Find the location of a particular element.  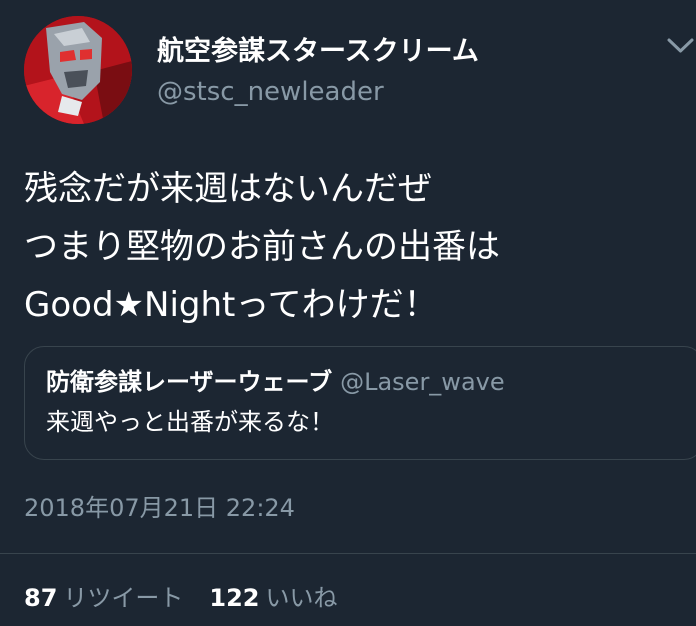

likes-stat: 122 いいね is located at coordinates (273, 598).